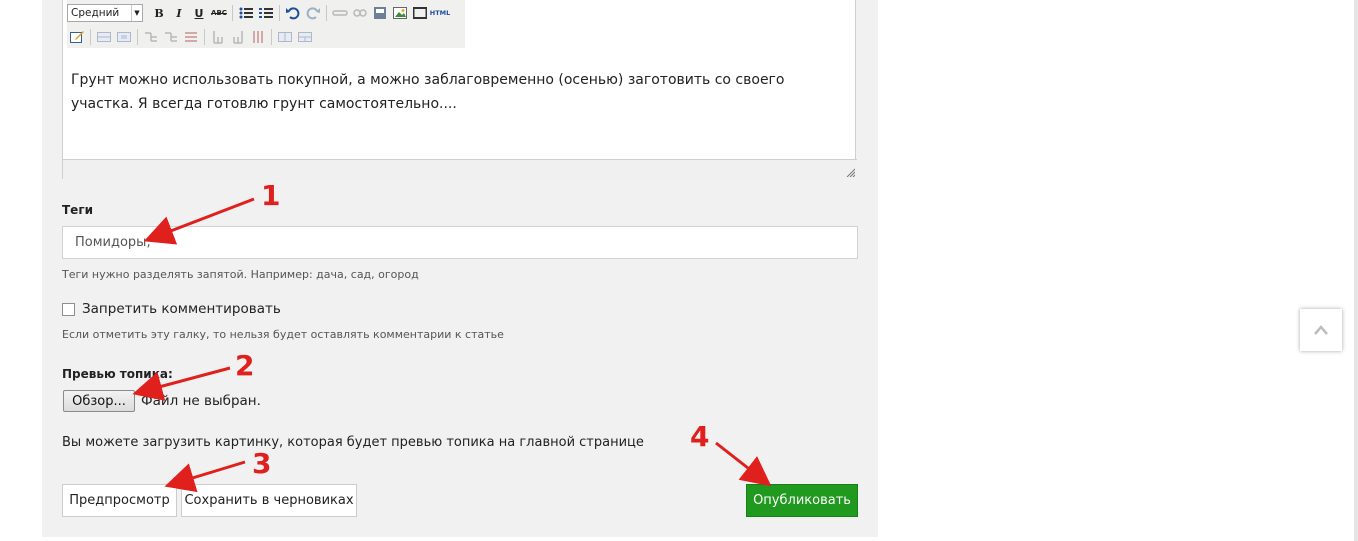 The height and width of the screenshot is (541, 1358). What do you see at coordinates (219, 13) in the screenshot?
I see `strikethrough-icon: ABC` at bounding box center [219, 13].